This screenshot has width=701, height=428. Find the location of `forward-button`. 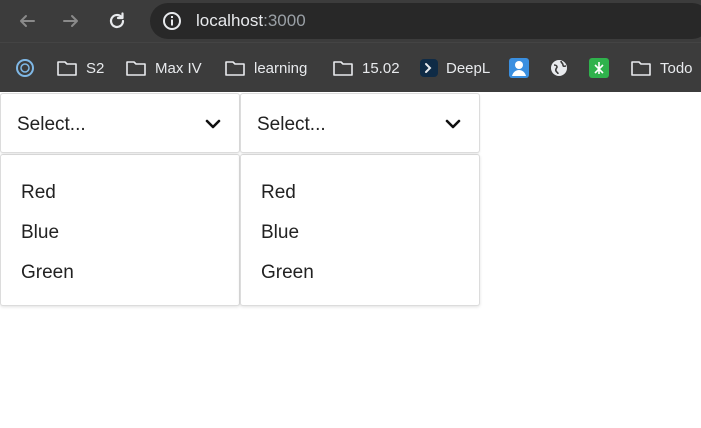

forward-button is located at coordinates (71, 21).